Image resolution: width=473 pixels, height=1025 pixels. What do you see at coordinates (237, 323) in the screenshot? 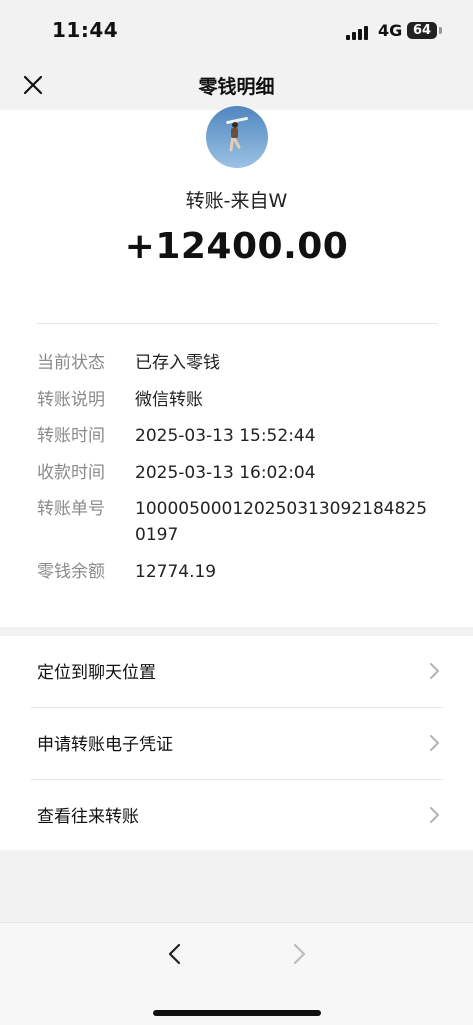
I see `divider` at bounding box center [237, 323].